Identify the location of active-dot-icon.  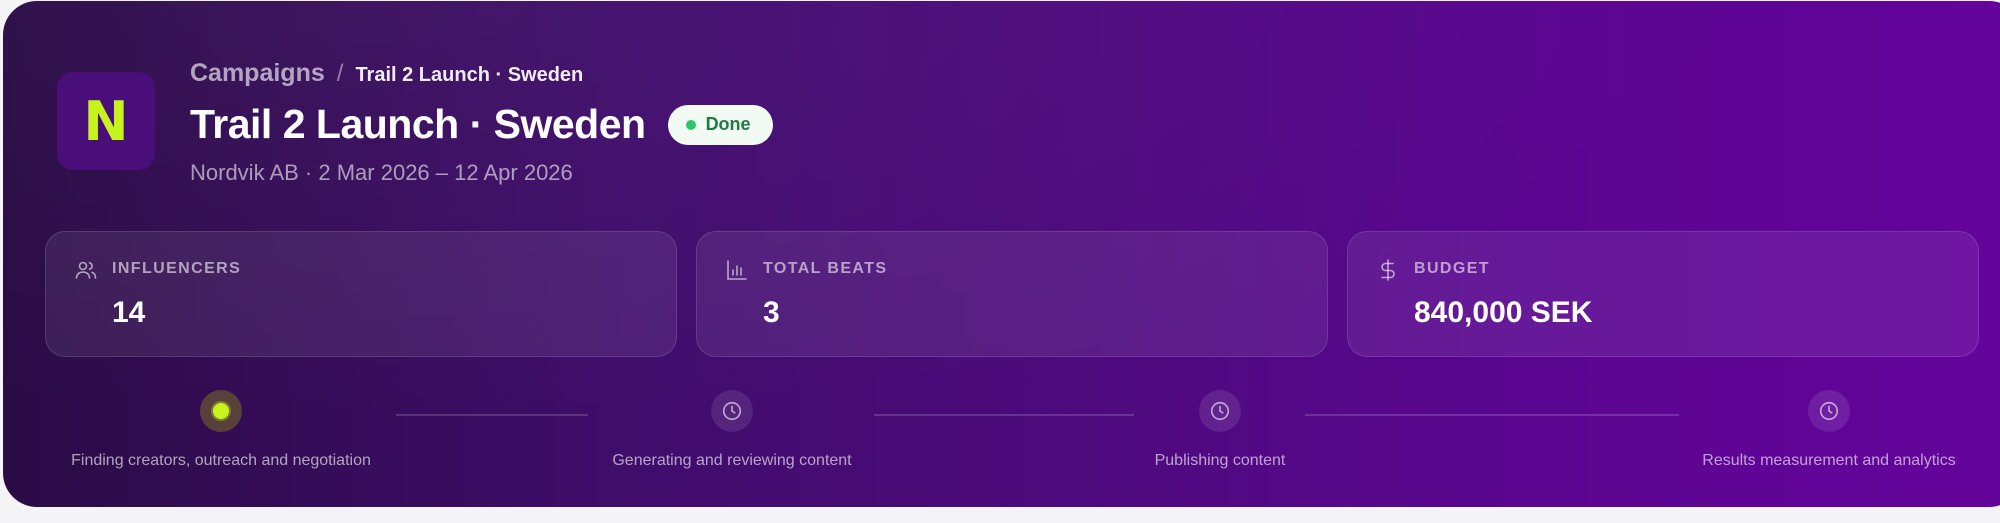
(221, 411).